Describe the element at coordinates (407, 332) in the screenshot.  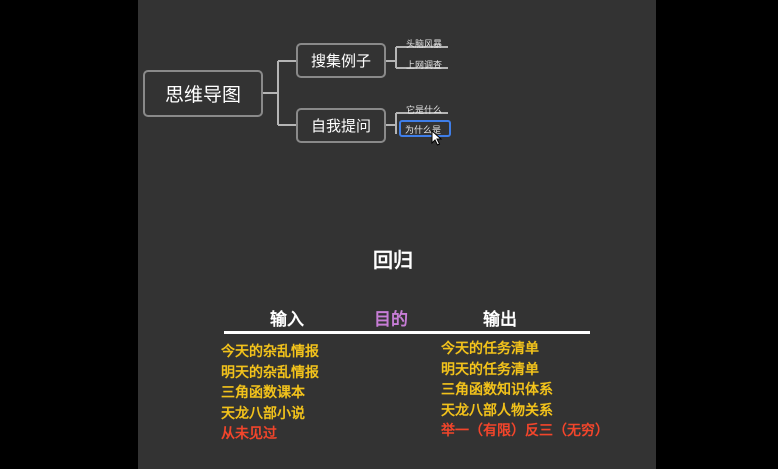
I see `header-divider` at that location.